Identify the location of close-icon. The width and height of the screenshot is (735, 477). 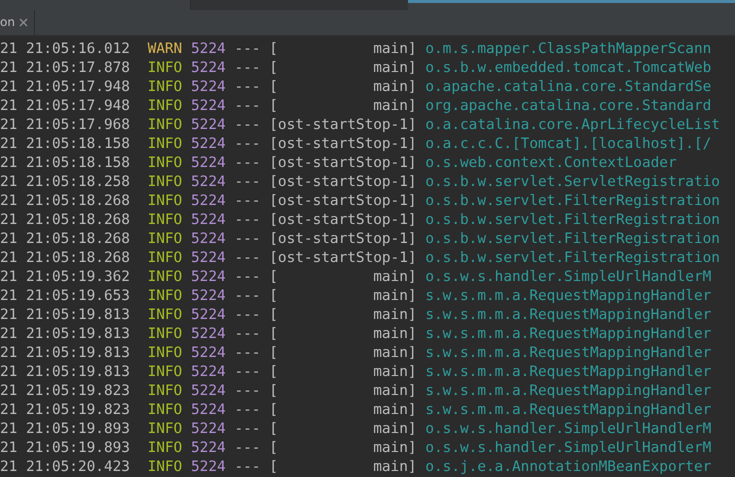
(23, 22).